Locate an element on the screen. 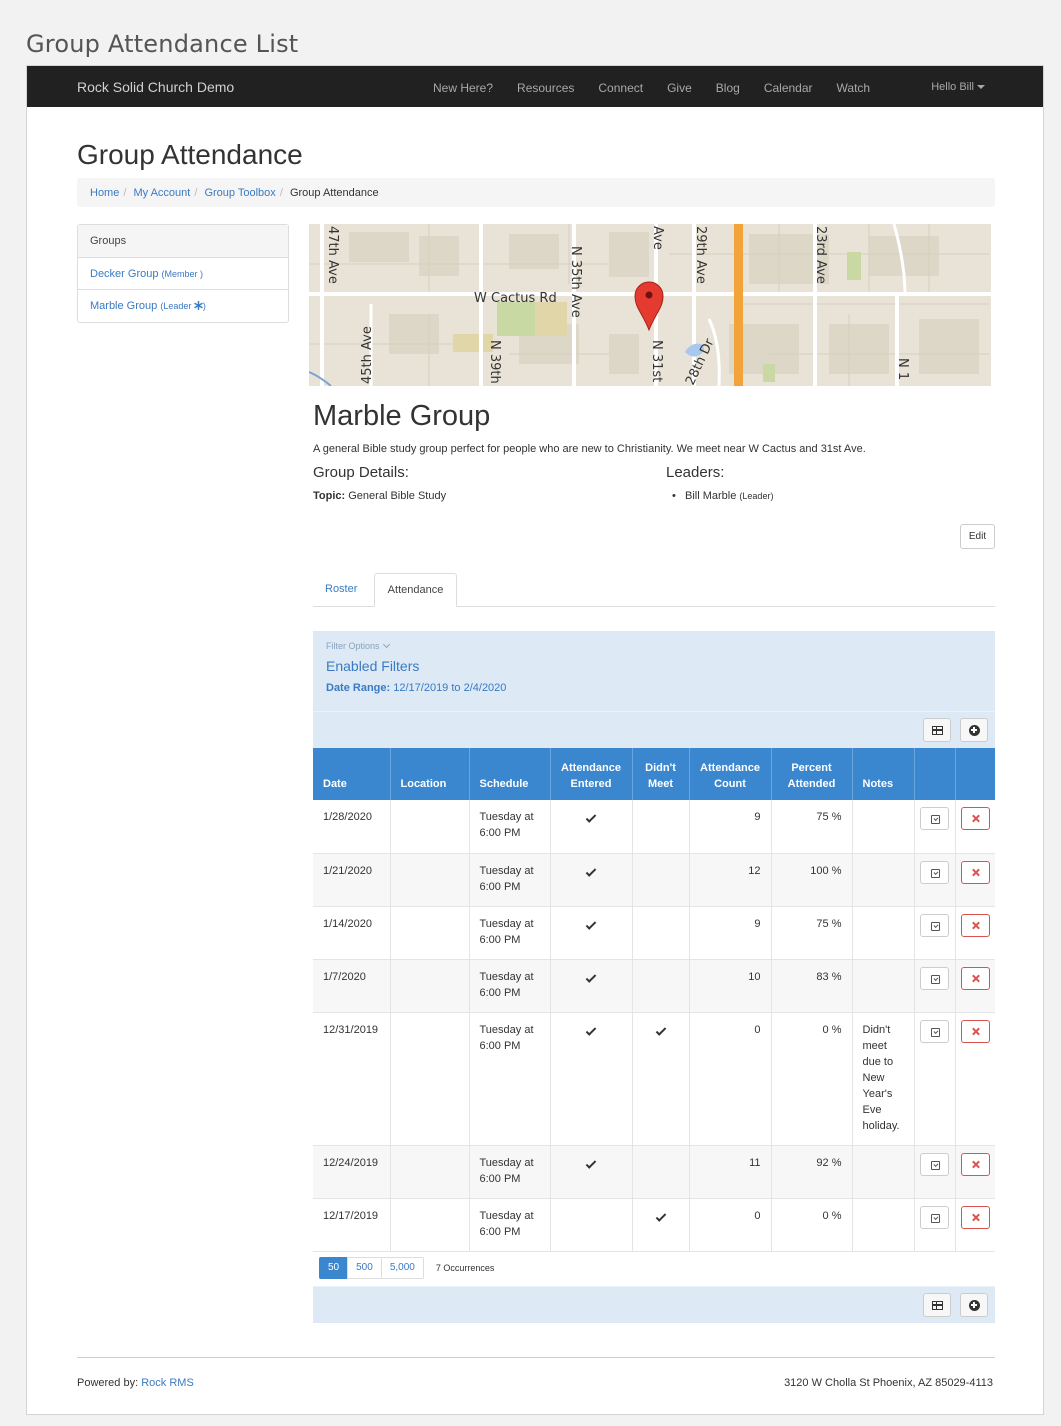  filter-options-toggle: Filter Options is located at coordinates (654, 645).